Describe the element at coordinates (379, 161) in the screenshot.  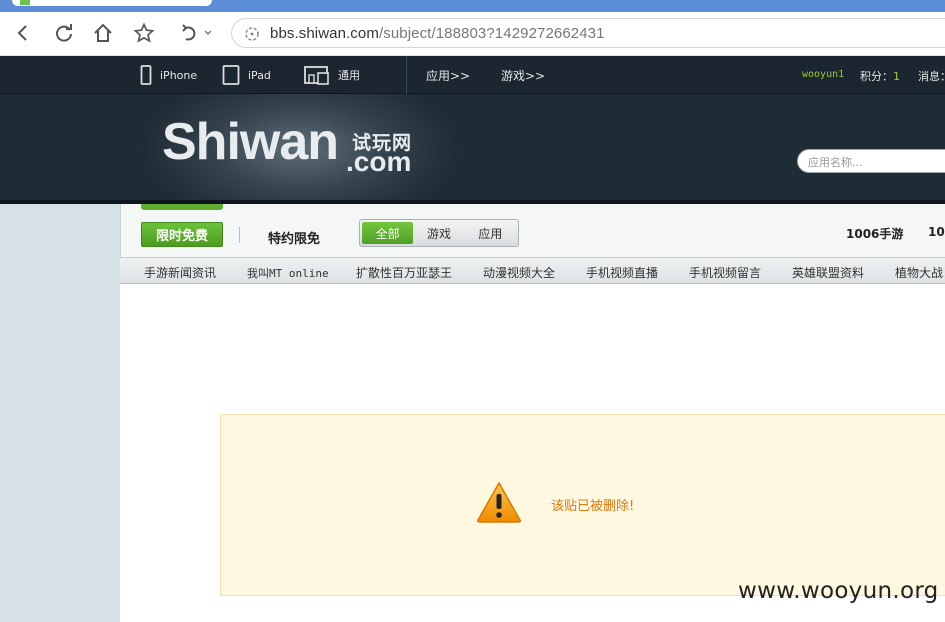
I see `site-logo-com: .com` at that location.